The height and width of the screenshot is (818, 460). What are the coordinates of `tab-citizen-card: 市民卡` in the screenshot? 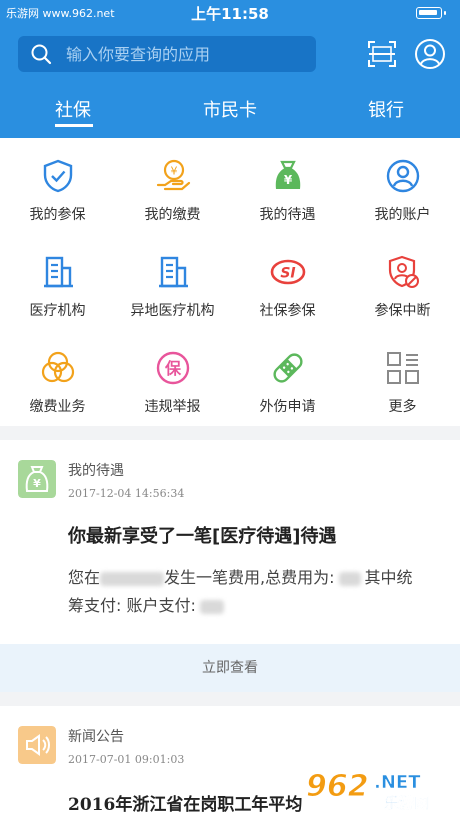 It's located at (230, 109).